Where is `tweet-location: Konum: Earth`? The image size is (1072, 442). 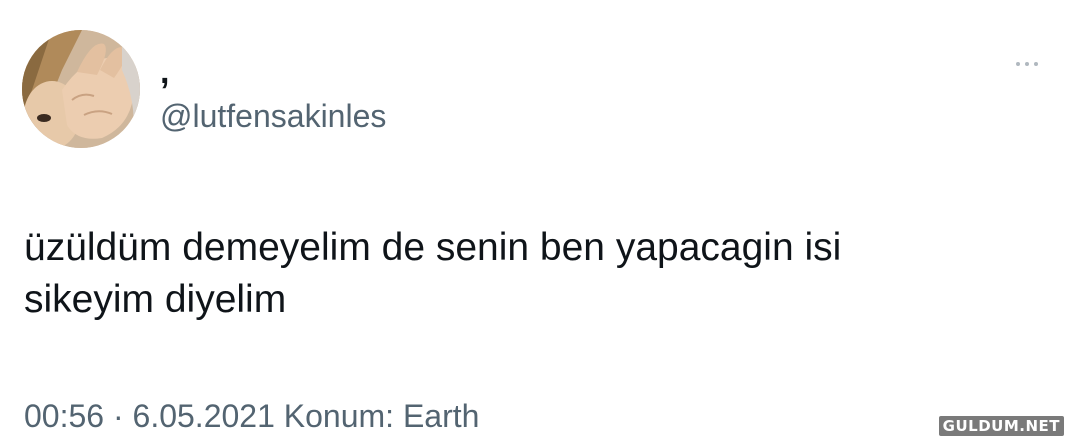 tweet-location: Konum: Earth is located at coordinates (381, 416).